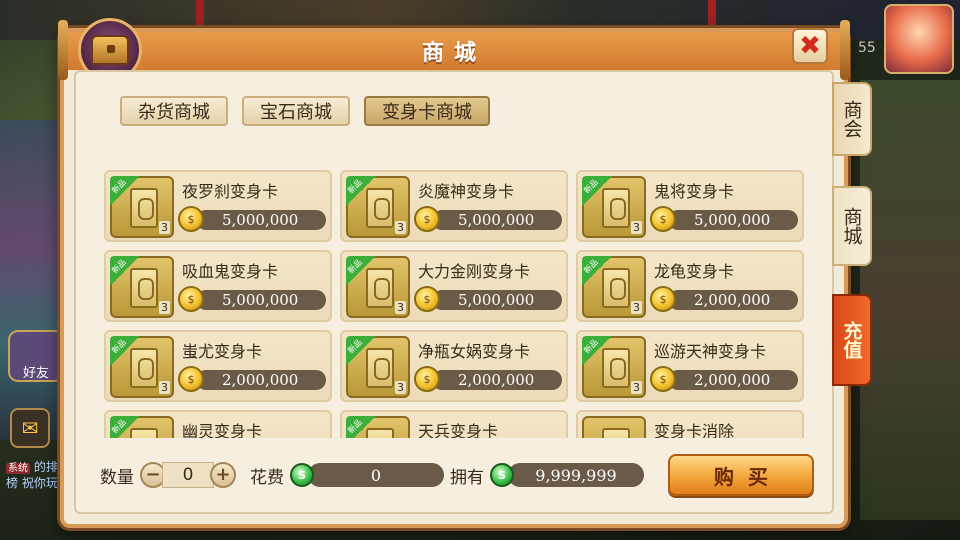  I want to click on shop-item: 新品 3 鬼将变身卡 $5,000,000, so click(690, 206).